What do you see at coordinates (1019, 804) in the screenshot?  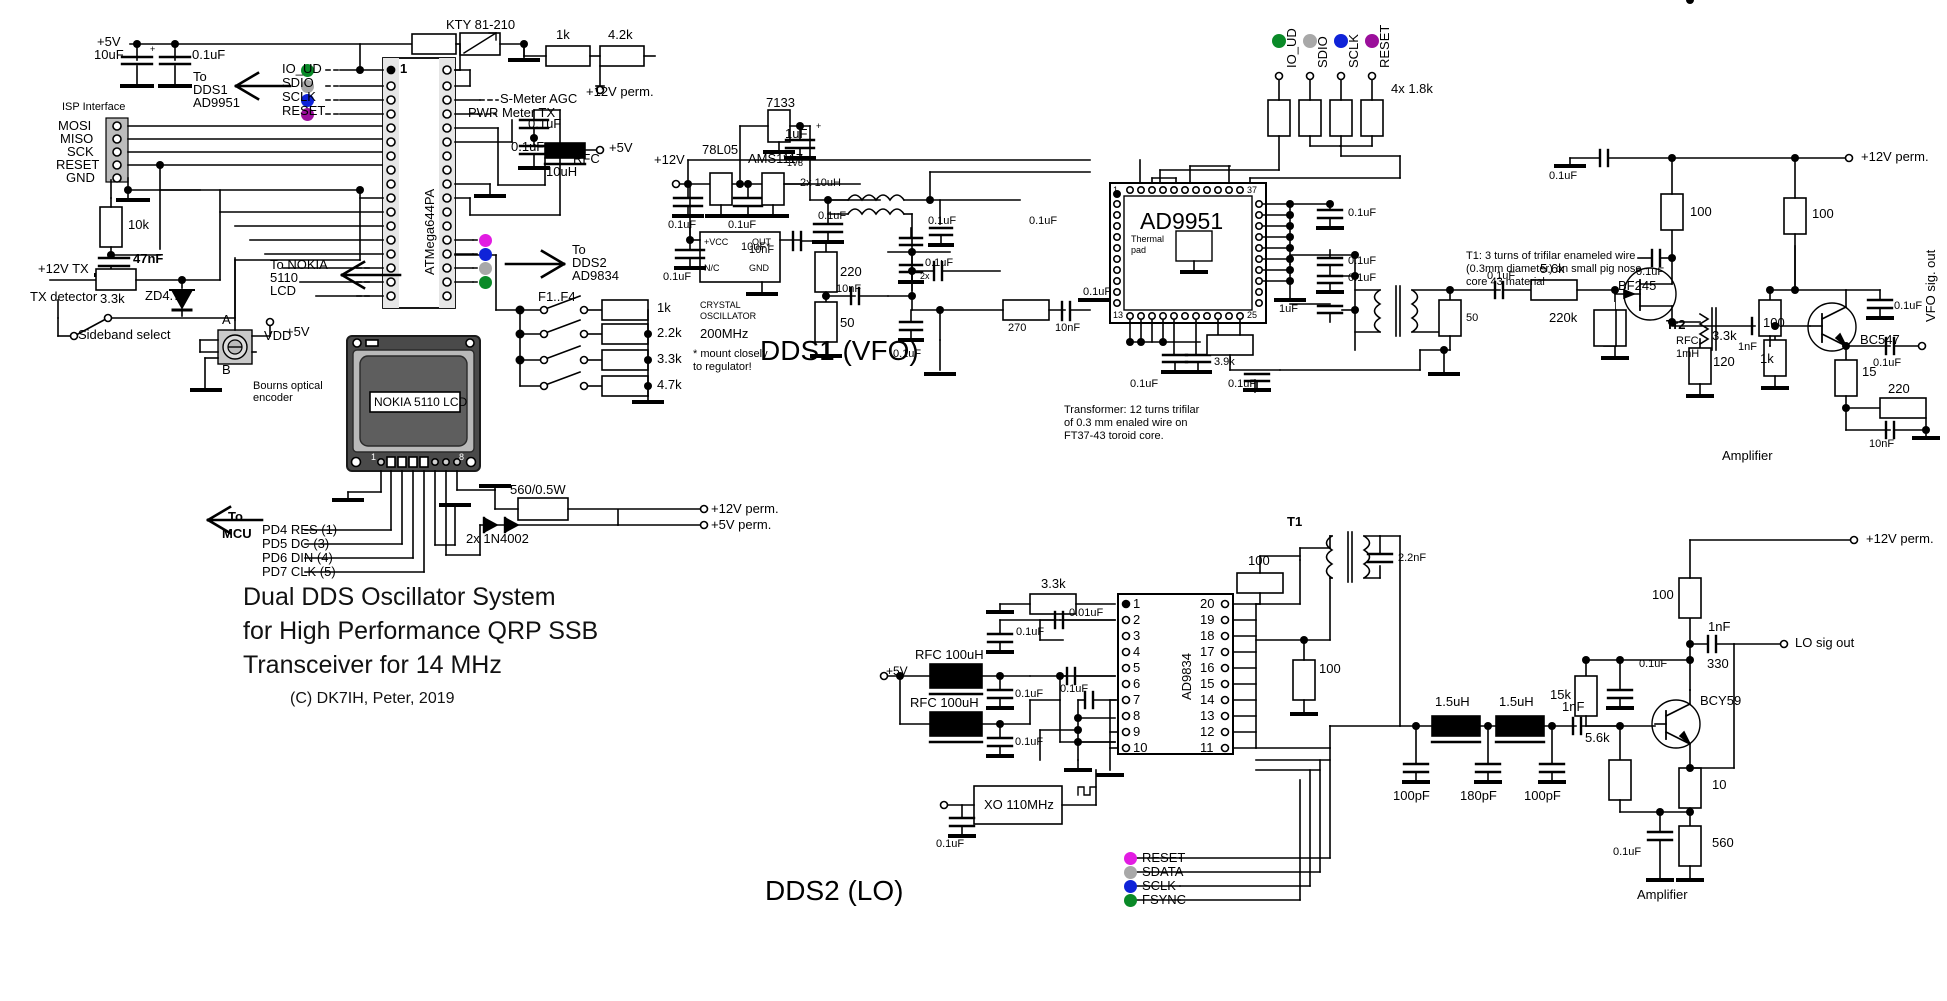 I see `dds2-xo-label: XO 110MHz` at bounding box center [1019, 804].